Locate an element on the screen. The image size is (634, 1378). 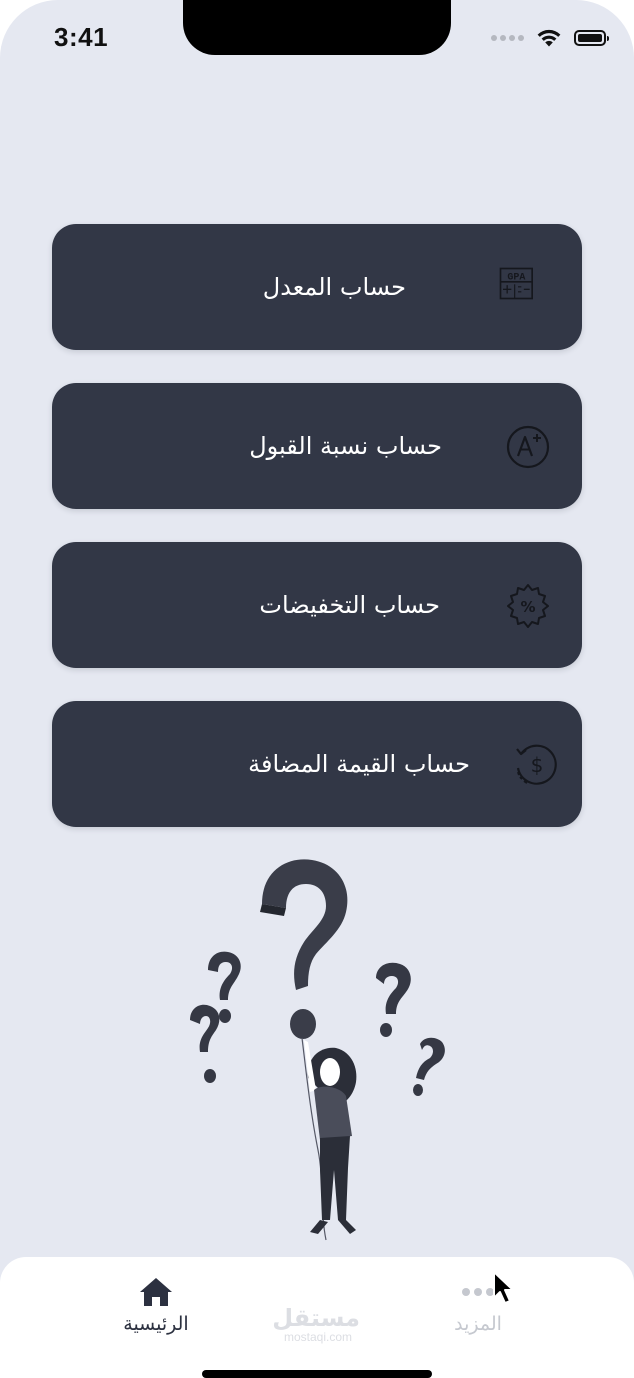
watermark-text: مستقل is located at coordinates (316, 1318).